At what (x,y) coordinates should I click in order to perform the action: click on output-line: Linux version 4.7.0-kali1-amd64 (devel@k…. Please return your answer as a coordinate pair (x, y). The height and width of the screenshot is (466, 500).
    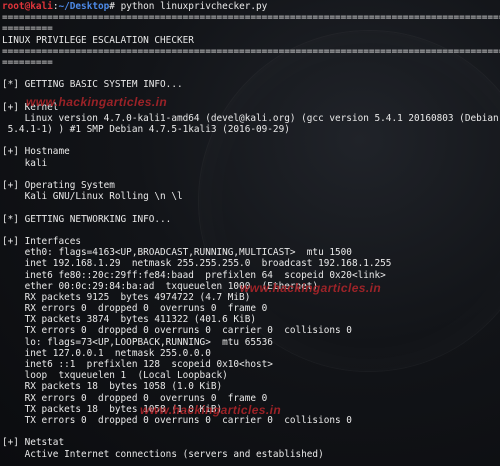
    Looking at the image, I should click on (250, 118).